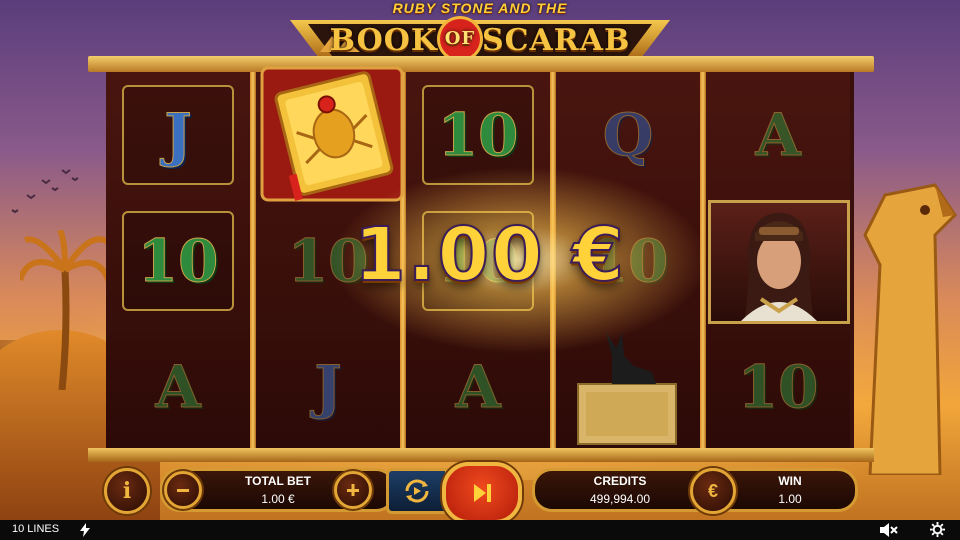 This screenshot has height=540, width=960. Describe the element at coordinates (481, 455) in the screenshot. I see `reel-frame-bottom` at that location.